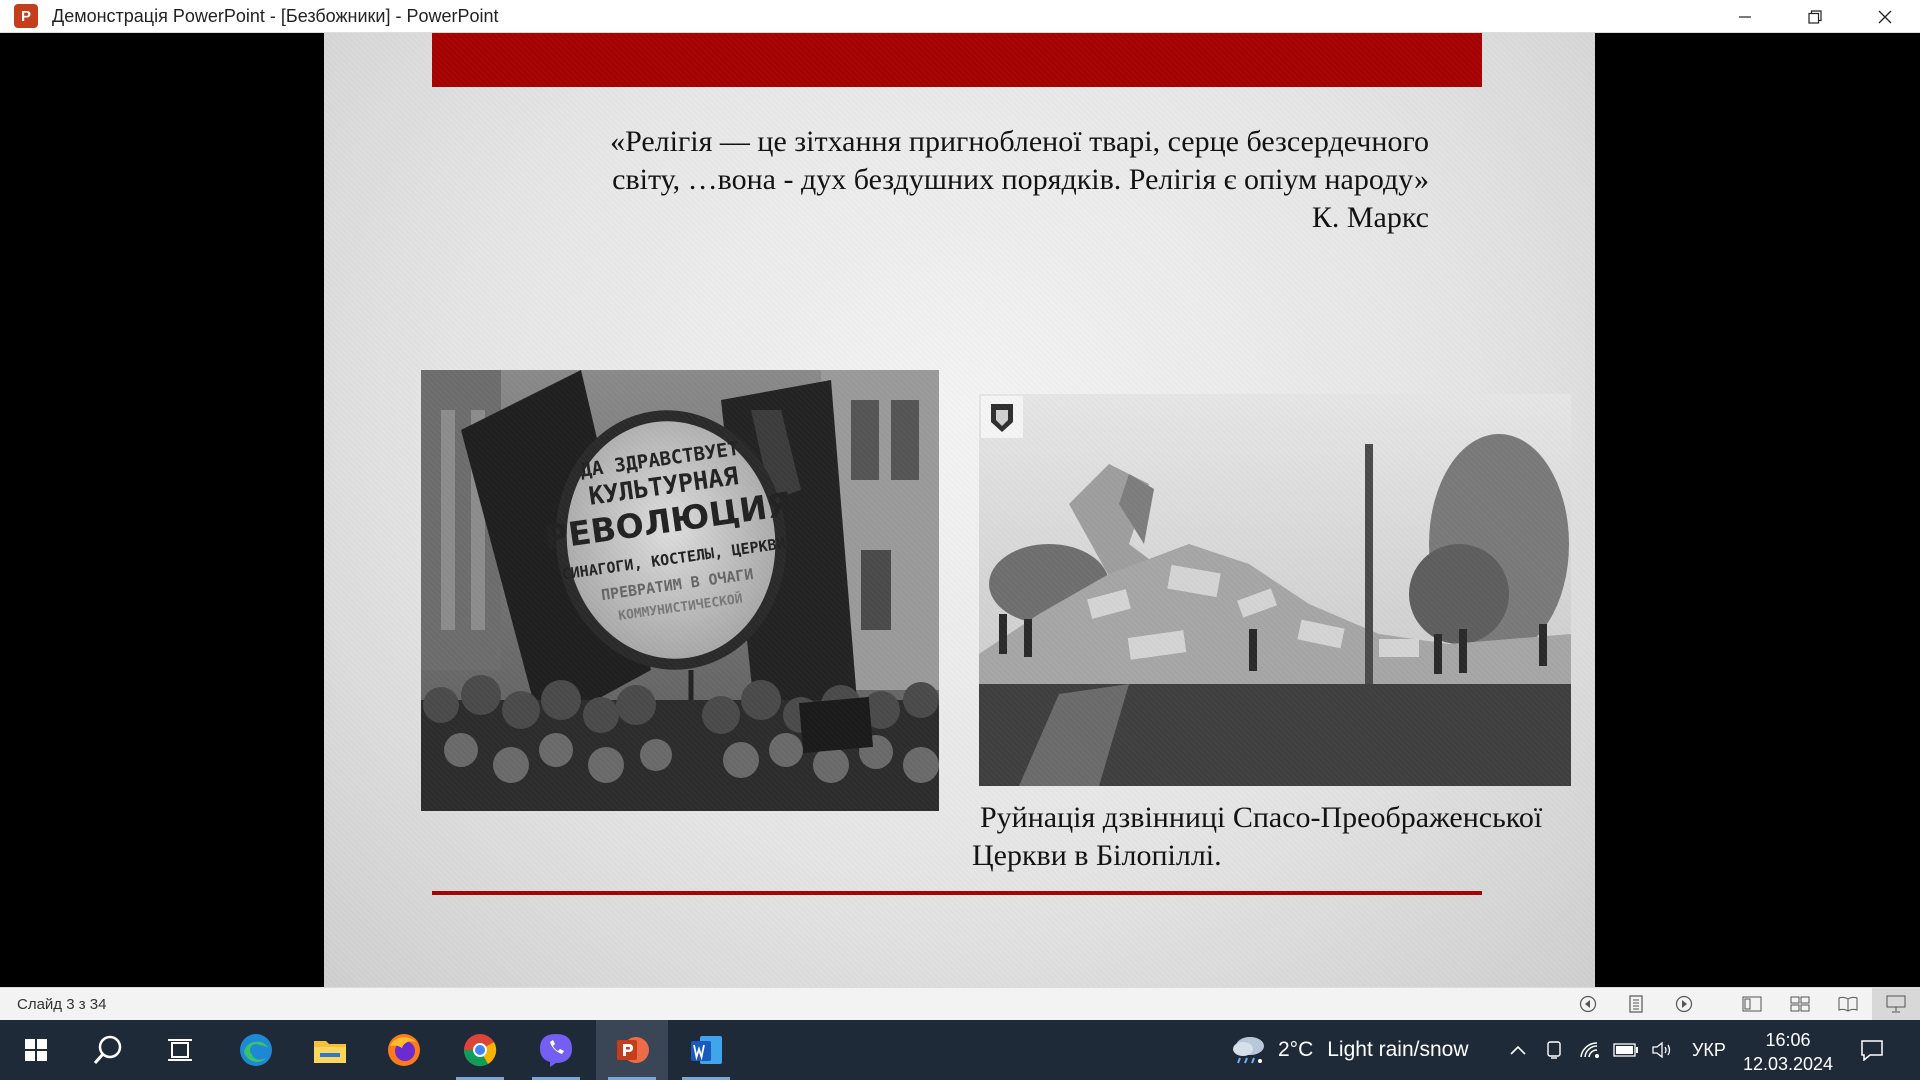 The image size is (1920, 1080). I want to click on taskbar-file-explorer, so click(330, 1050).